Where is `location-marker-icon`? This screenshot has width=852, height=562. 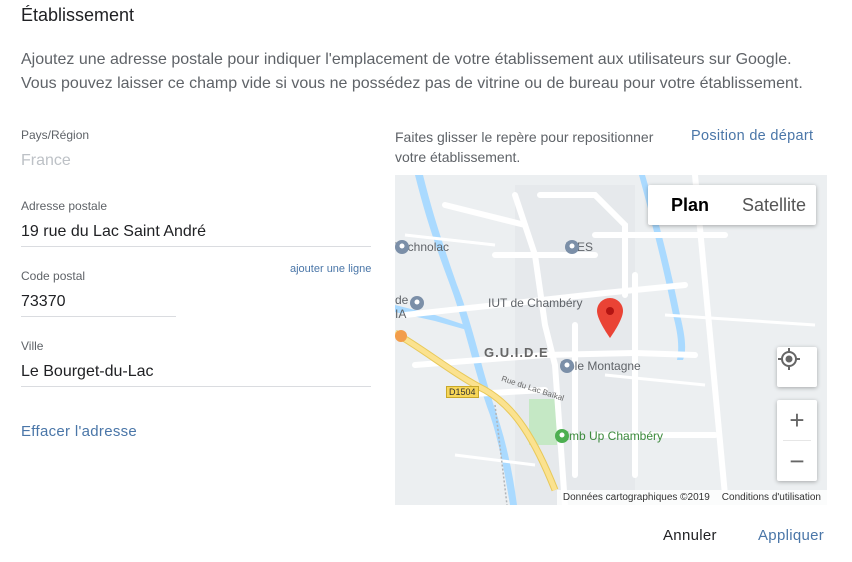
location-marker-icon is located at coordinates (610, 318).